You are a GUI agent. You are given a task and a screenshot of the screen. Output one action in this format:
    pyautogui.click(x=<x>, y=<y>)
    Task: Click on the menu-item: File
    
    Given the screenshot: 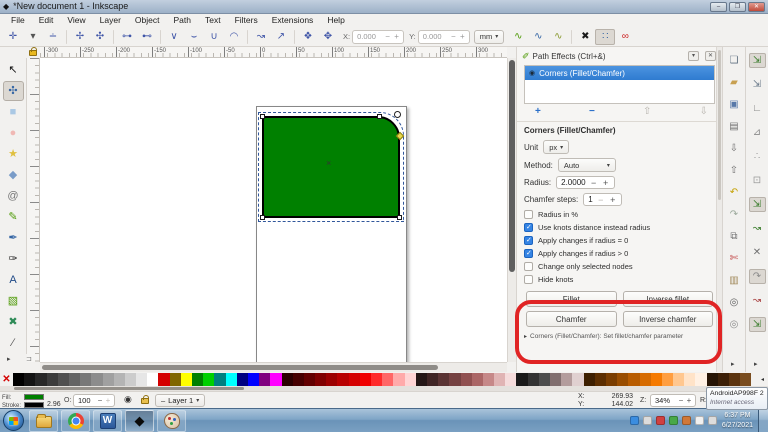 What is the action you would take?
    pyautogui.click(x=18, y=20)
    